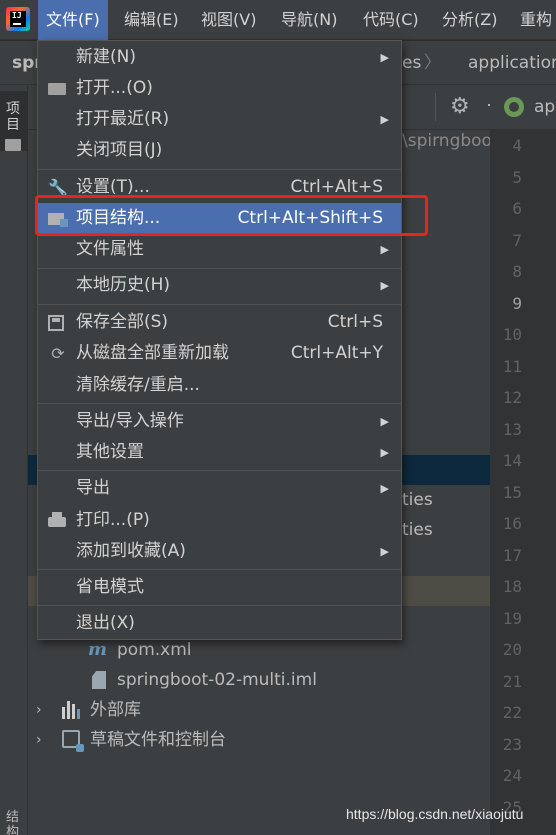  Describe the element at coordinates (219, 187) in the screenshot. I see `menu-item-settings: 🔧 设置(T)... Ctrl+Alt+S` at that location.